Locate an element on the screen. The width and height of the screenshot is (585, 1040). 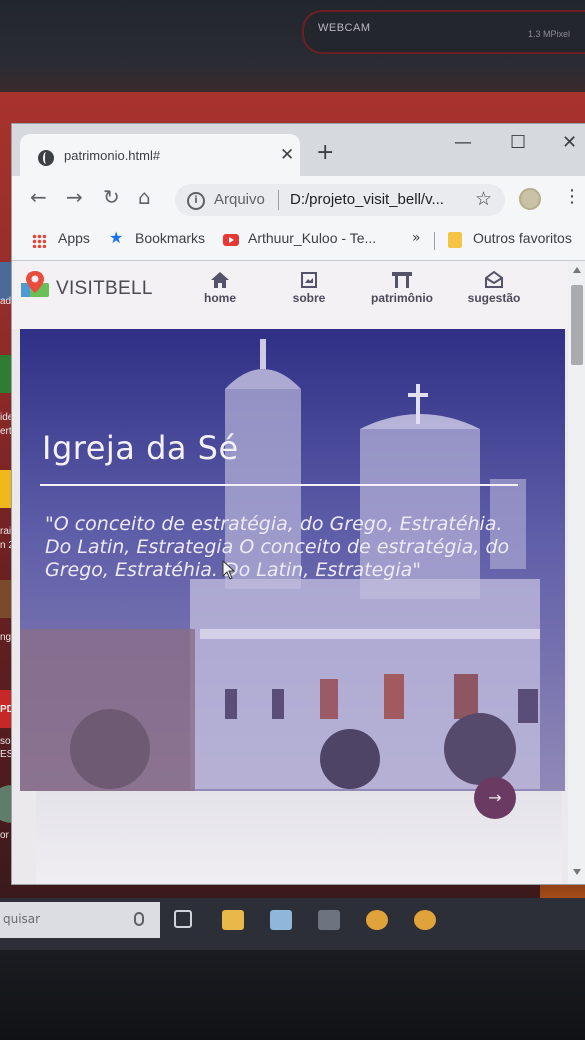
nav-sugestao: sugestão is located at coordinates (494, 287).